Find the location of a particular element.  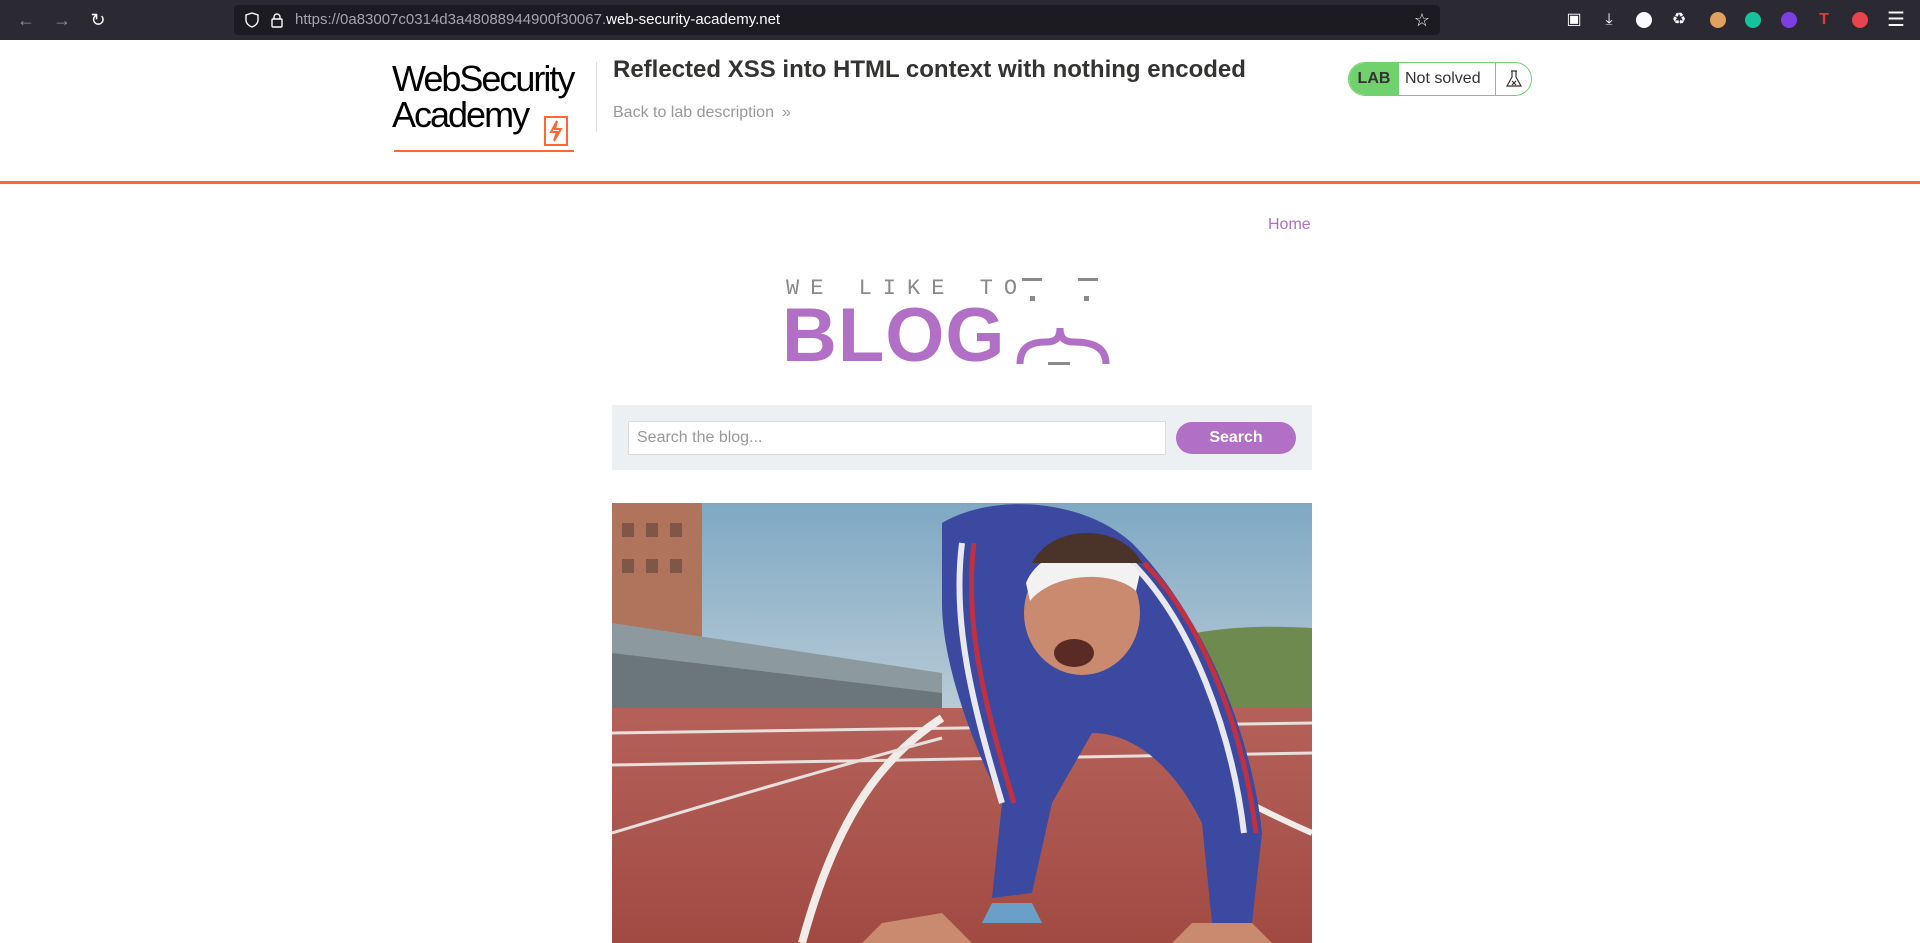

search-input is located at coordinates (897, 438).